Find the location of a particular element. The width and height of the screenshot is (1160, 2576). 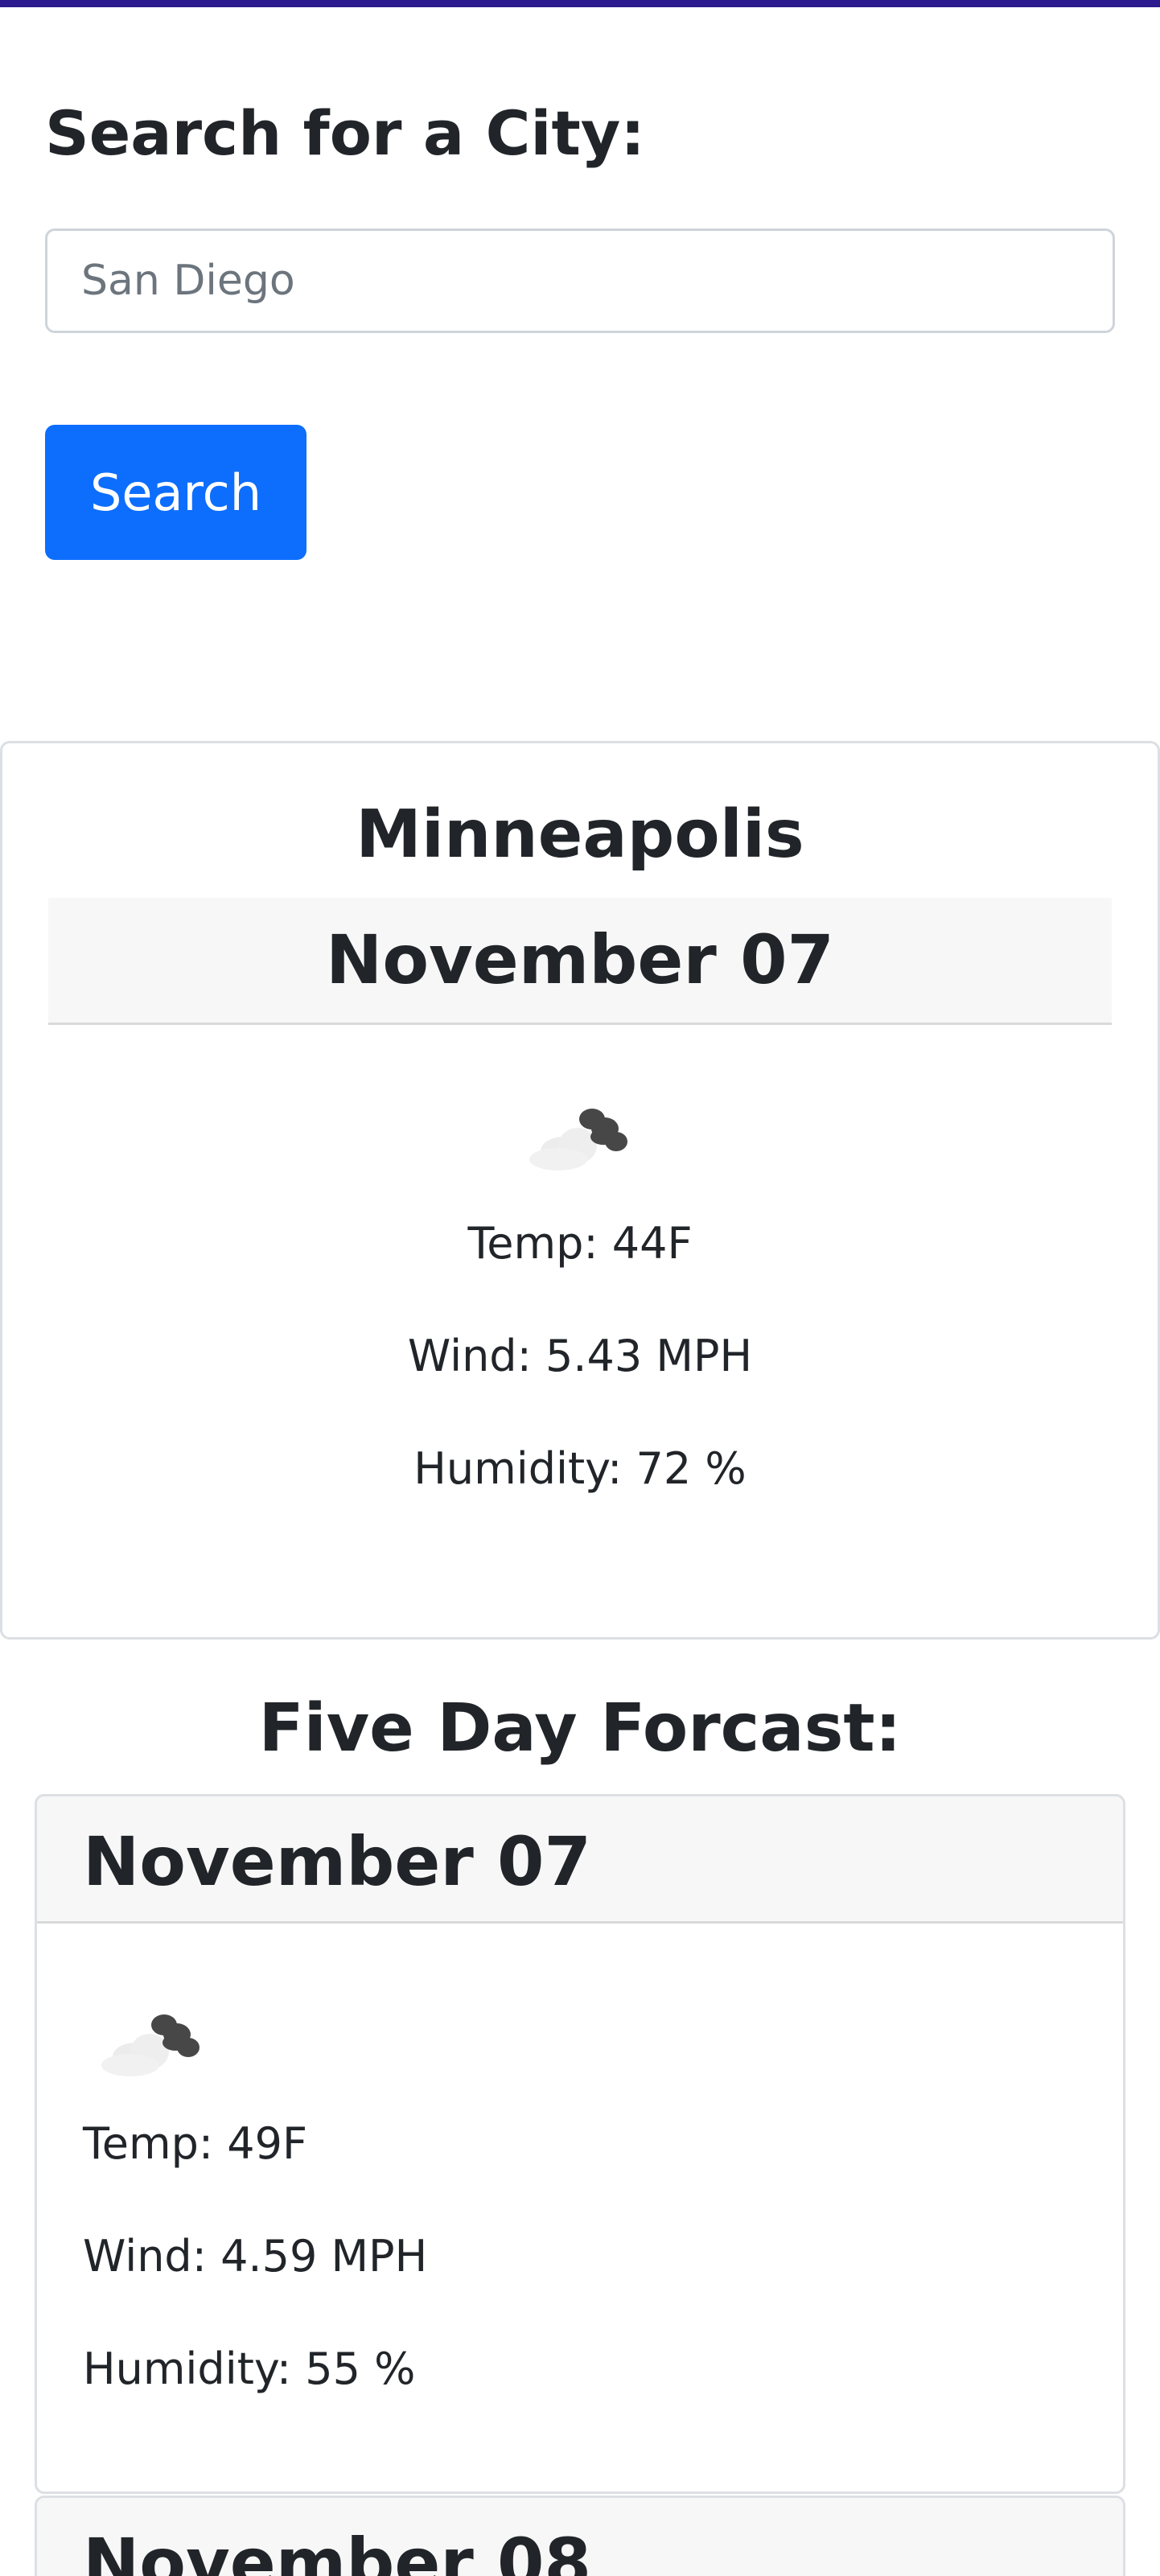

forecast-temp: Temp: 49F is located at coordinates (195, 2143).